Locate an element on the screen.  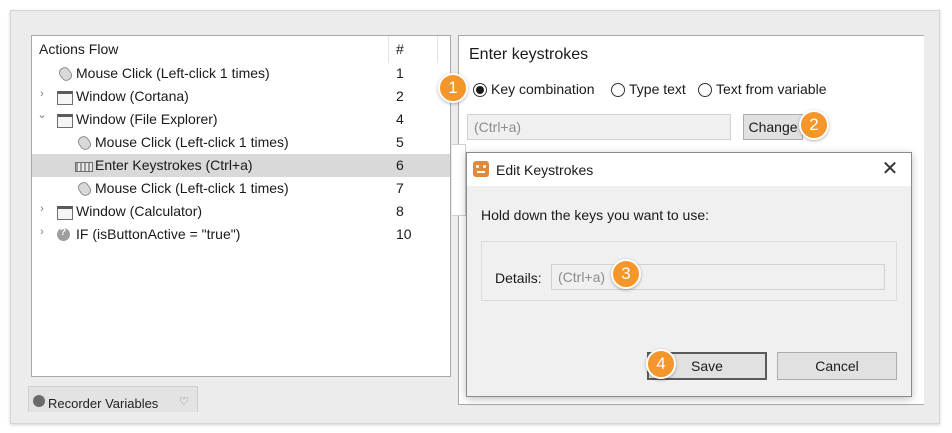
tree-row-label: Enter Keystrokes (Ctrl+a) is located at coordinates (174, 165).